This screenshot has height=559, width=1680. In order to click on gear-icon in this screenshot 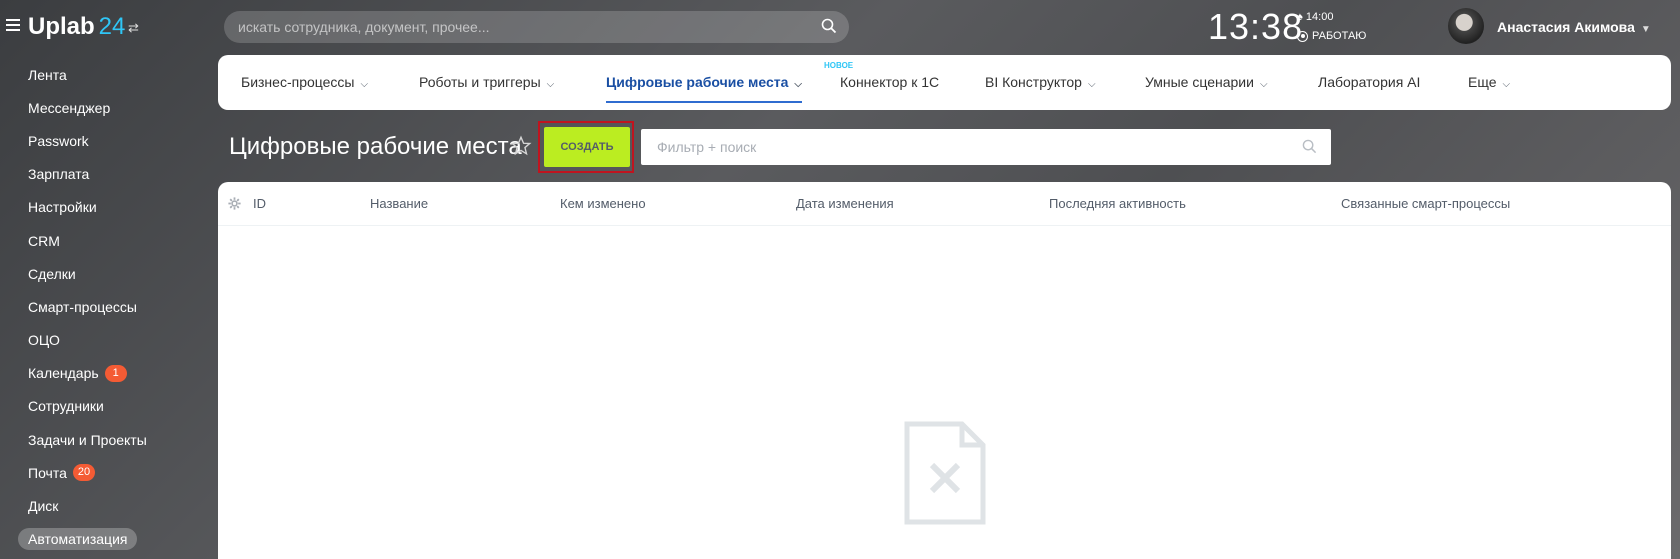, I will do `click(234, 203)`.